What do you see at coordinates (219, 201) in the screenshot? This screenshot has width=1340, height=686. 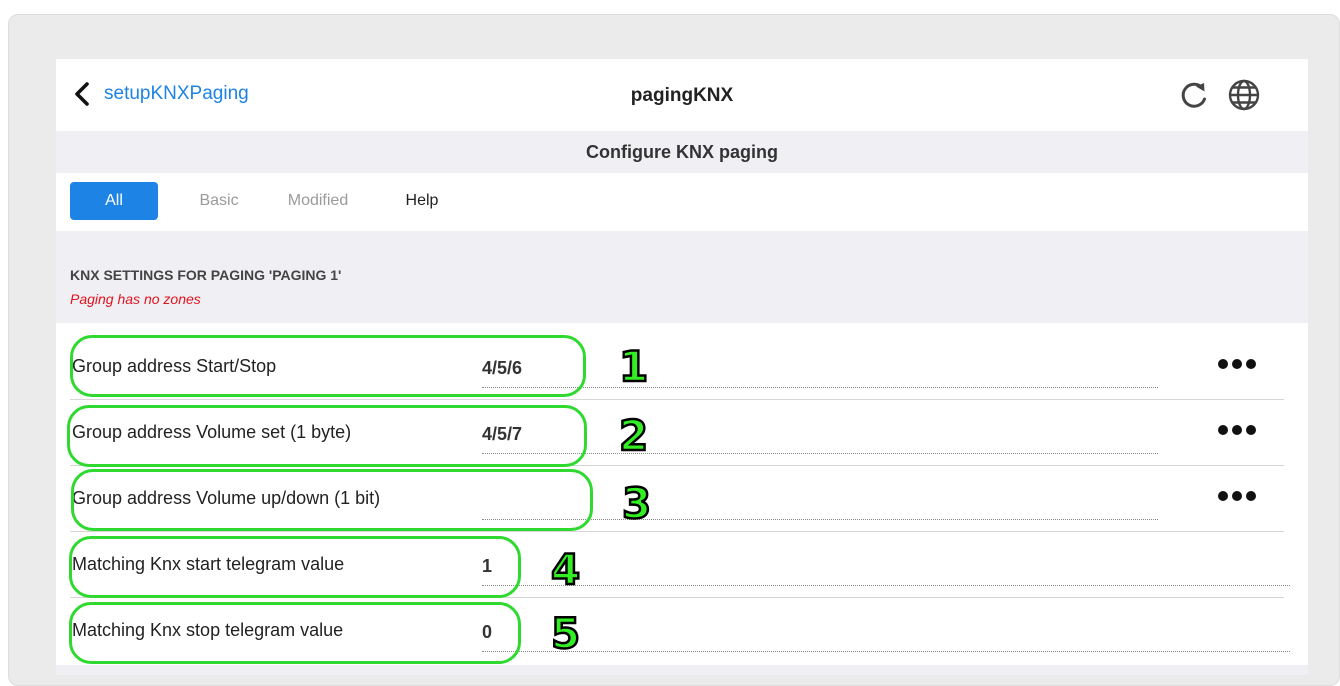 I see `tab-basic: Basic` at bounding box center [219, 201].